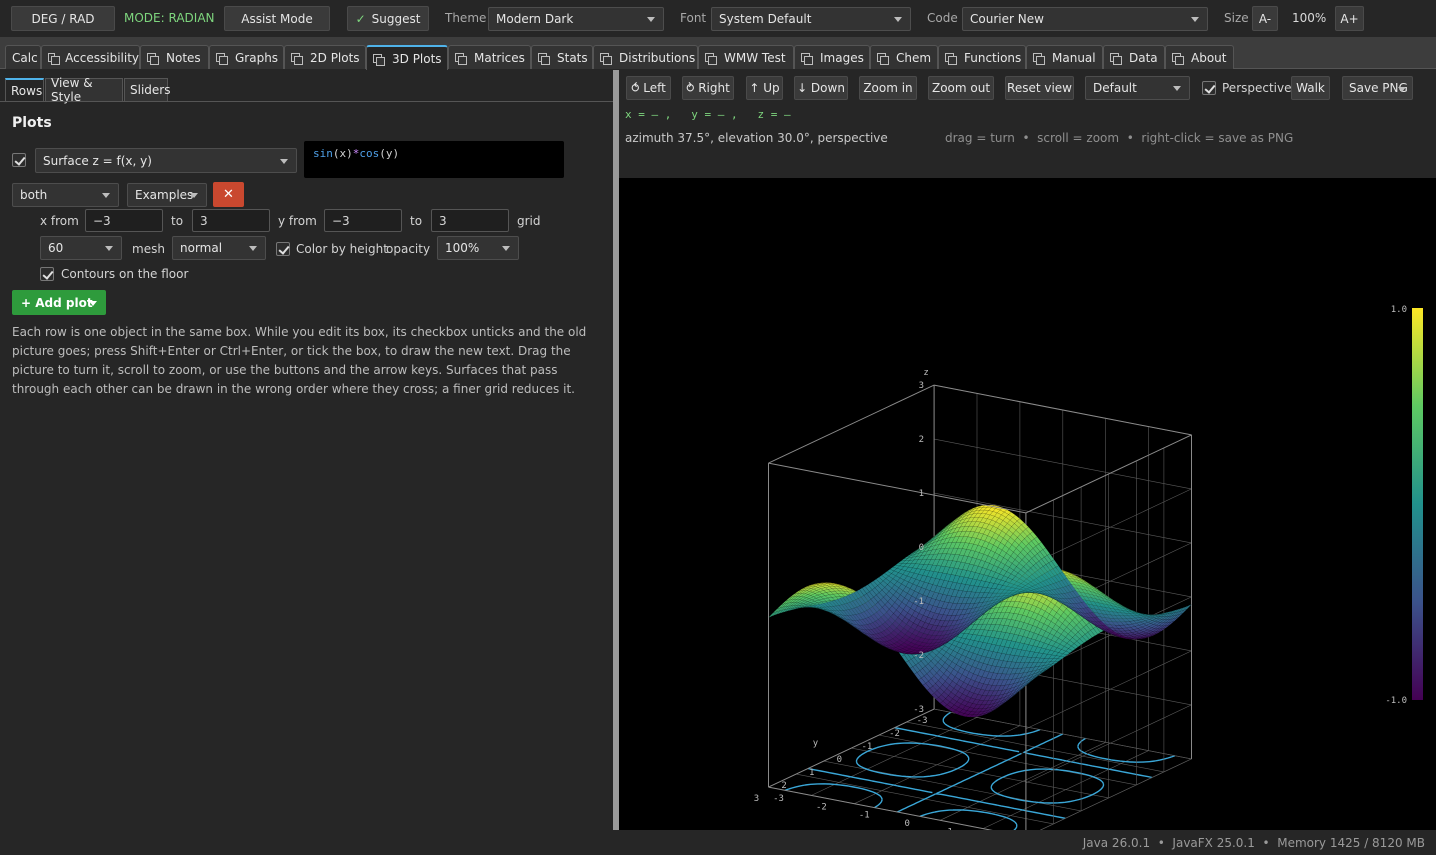 The height and width of the screenshot is (855, 1436). Describe the element at coordinates (24, 89) in the screenshot. I see `subtab-rows: Rows` at that location.